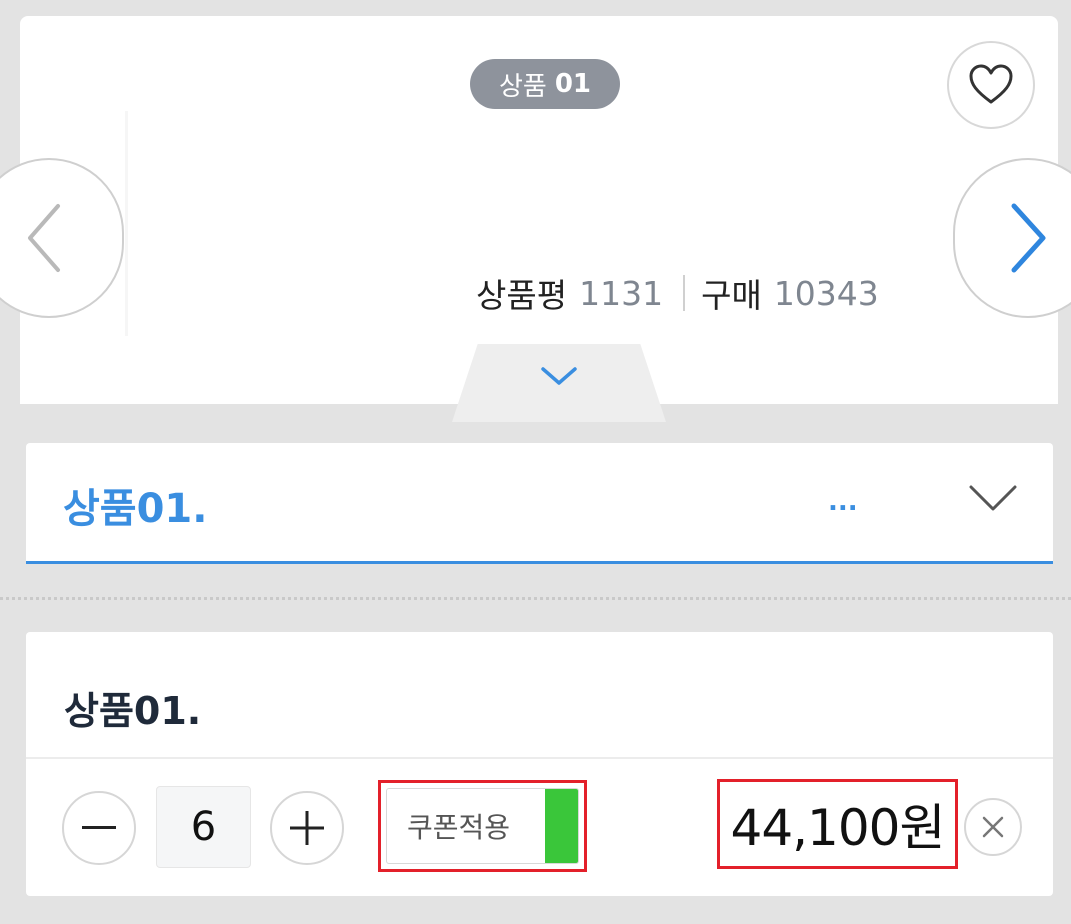 The image size is (1071, 924). What do you see at coordinates (826, 293) in the screenshot?
I see `purchase-count: 10343` at bounding box center [826, 293].